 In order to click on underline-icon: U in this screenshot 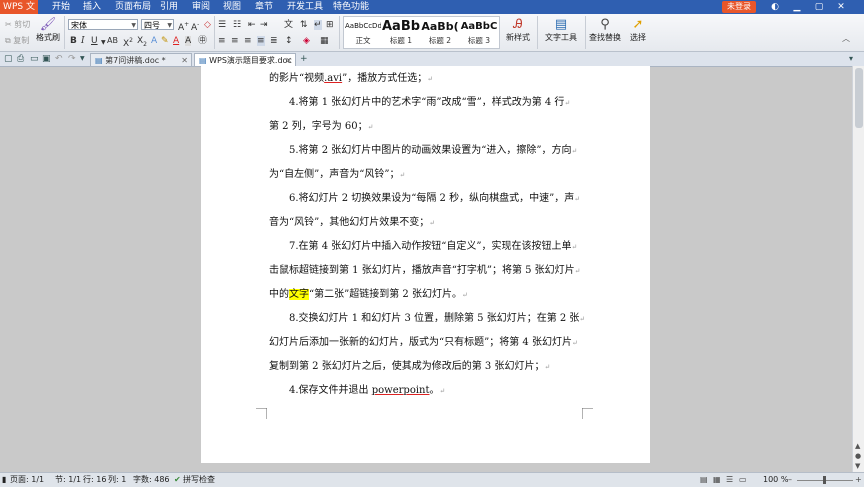, I will do `click(94, 41)`.